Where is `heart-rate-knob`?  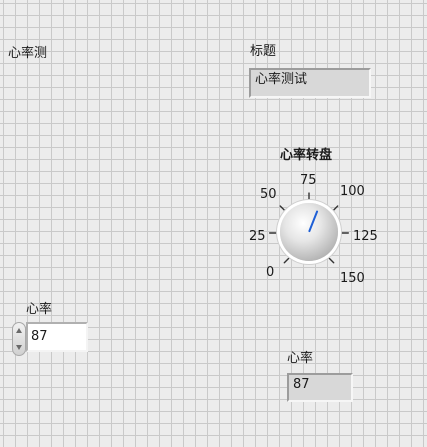 heart-rate-knob is located at coordinates (309, 232).